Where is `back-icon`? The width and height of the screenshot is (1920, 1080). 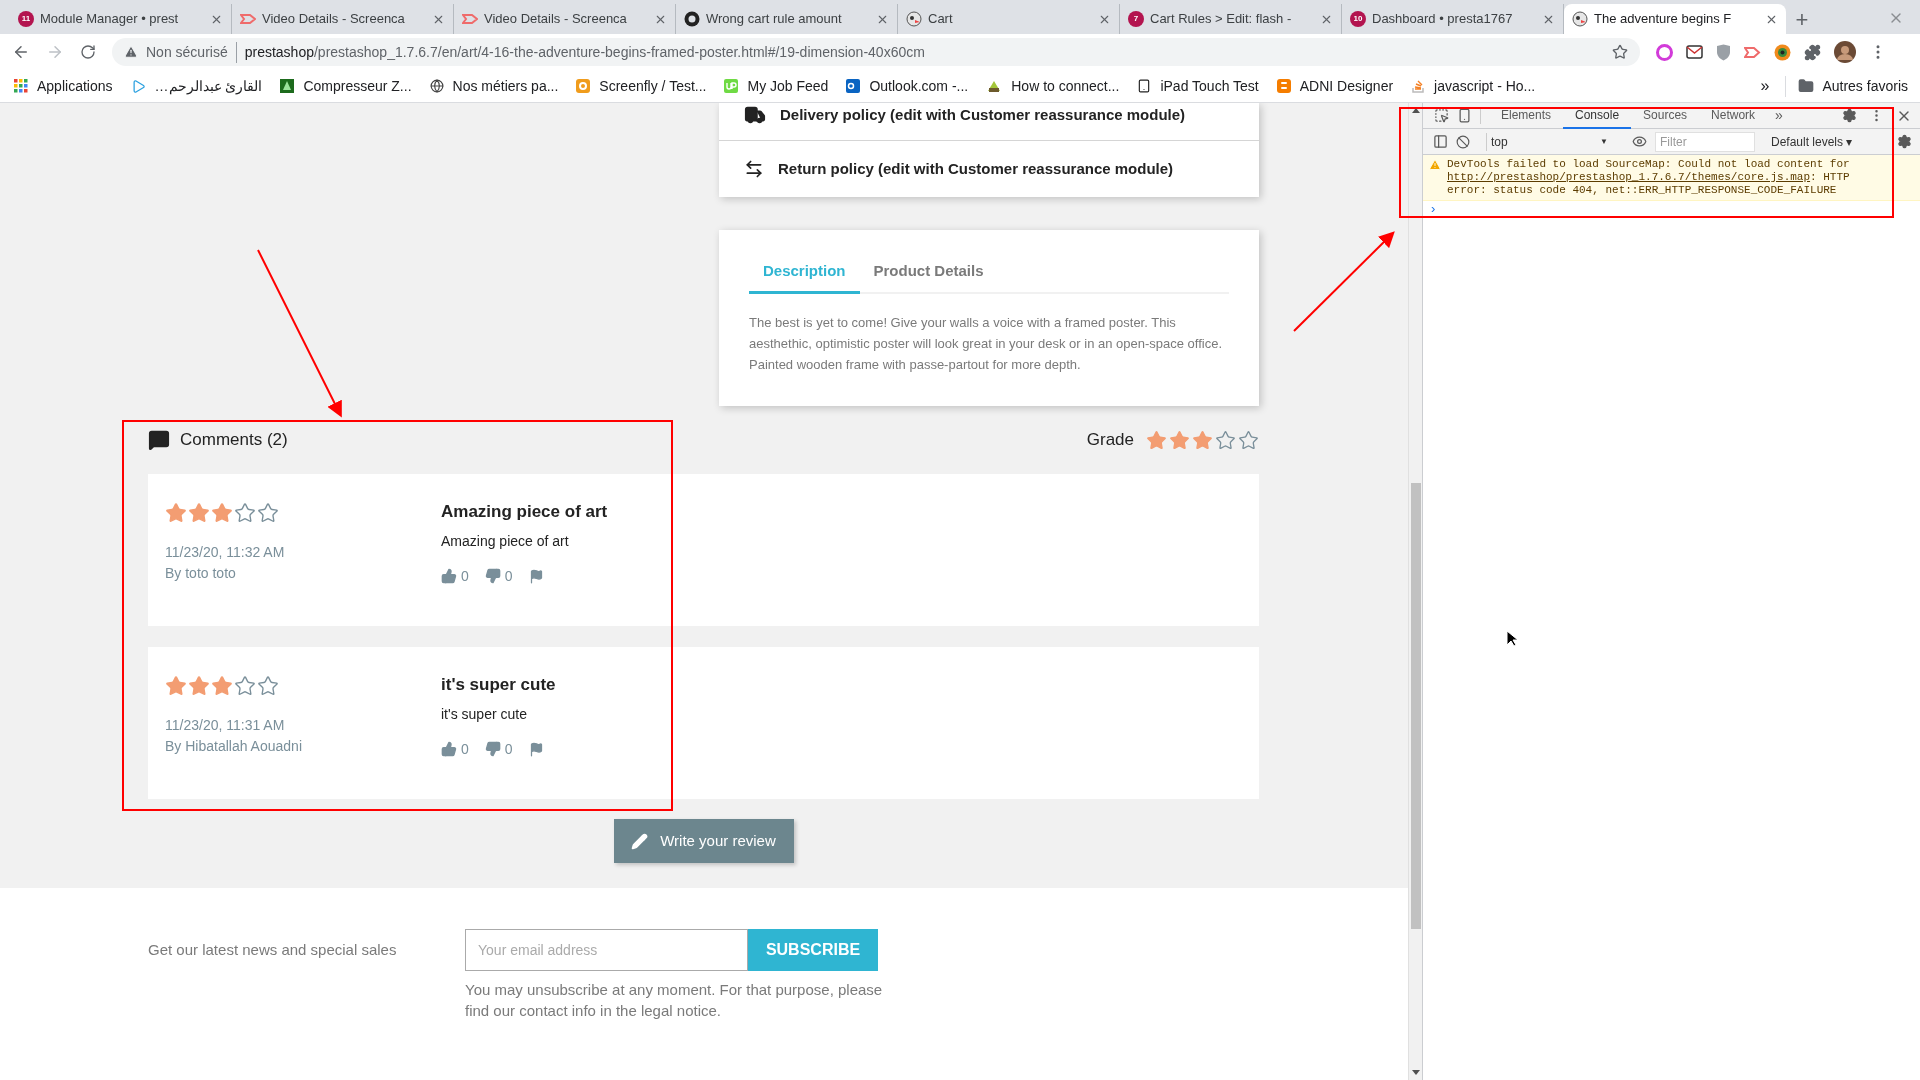
back-icon is located at coordinates (21, 52).